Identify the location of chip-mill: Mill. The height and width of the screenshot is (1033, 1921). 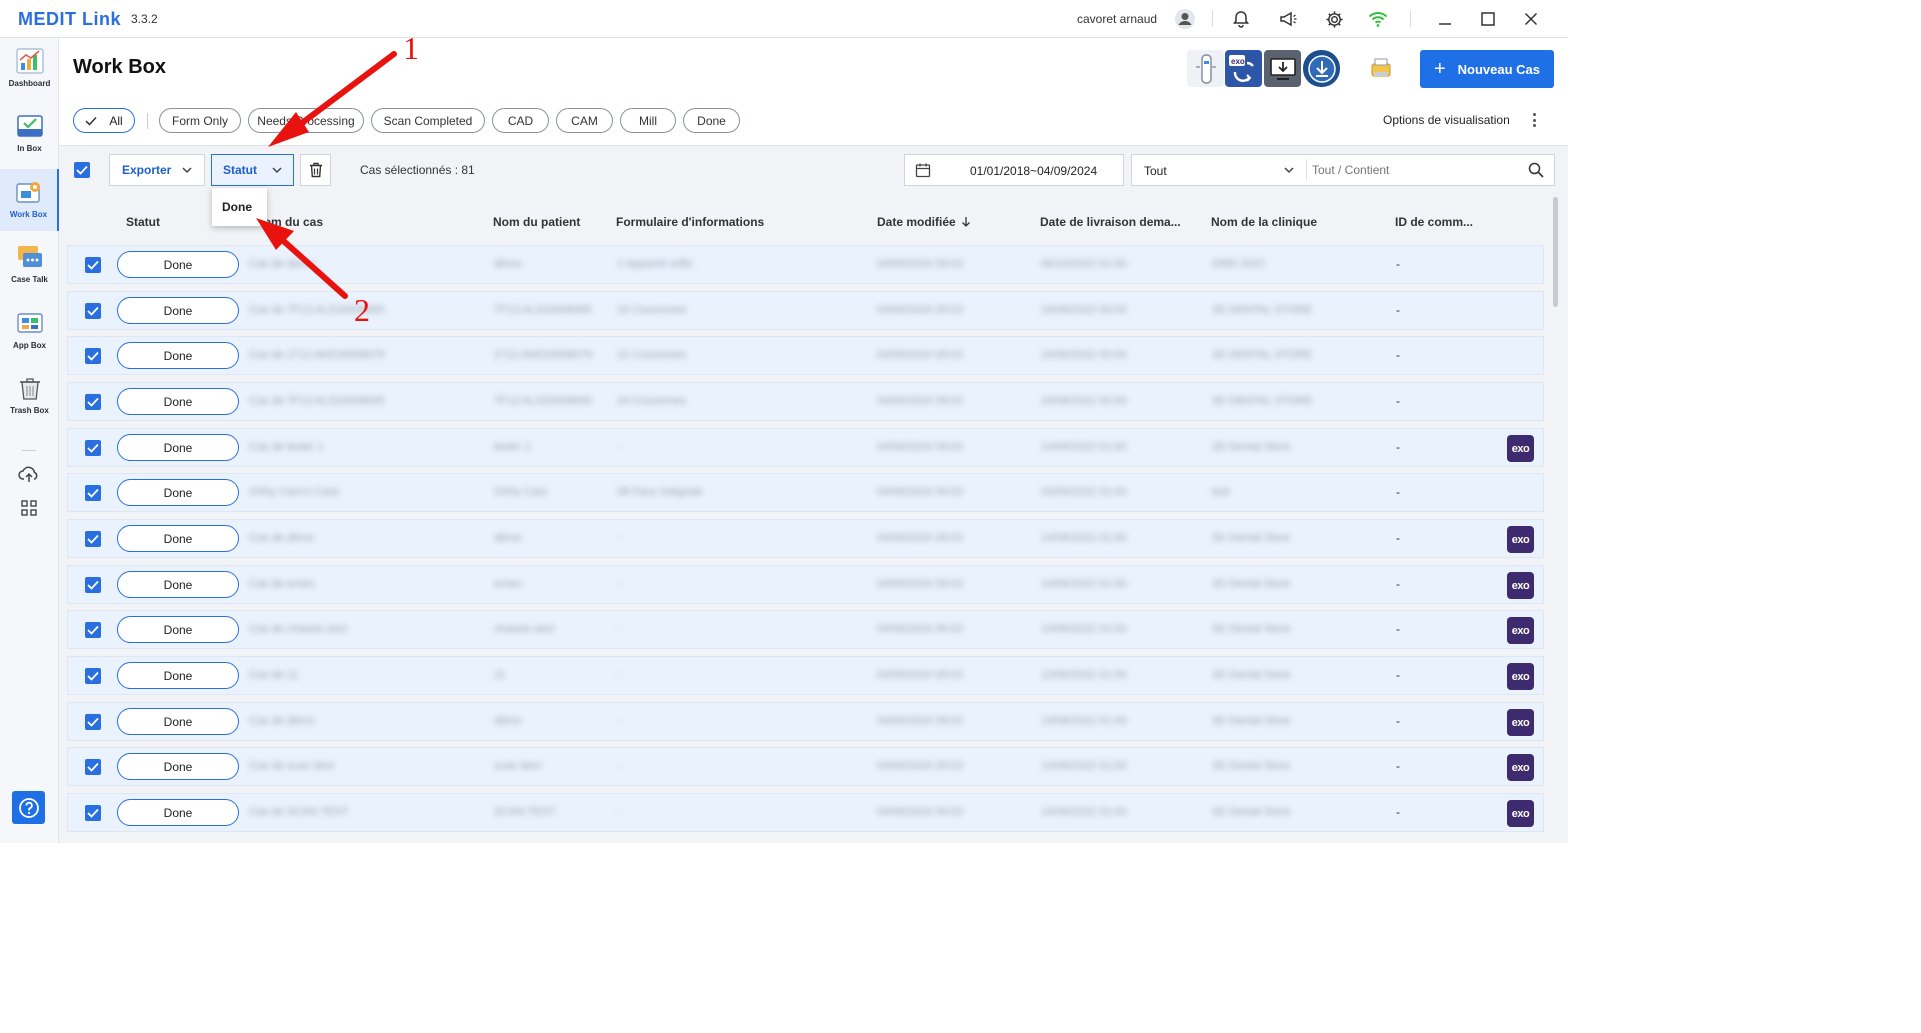
(648, 120).